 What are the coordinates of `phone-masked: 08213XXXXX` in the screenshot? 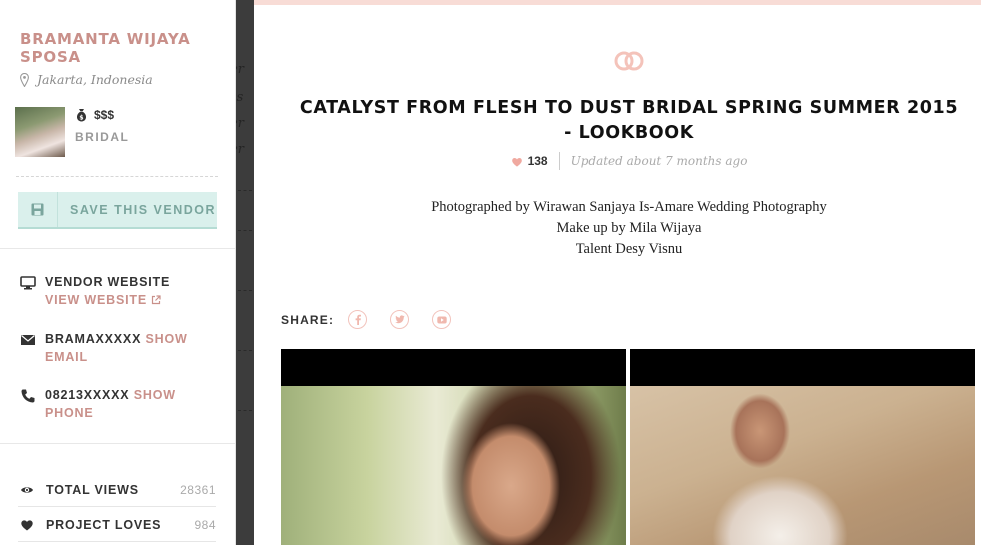 It's located at (87, 395).